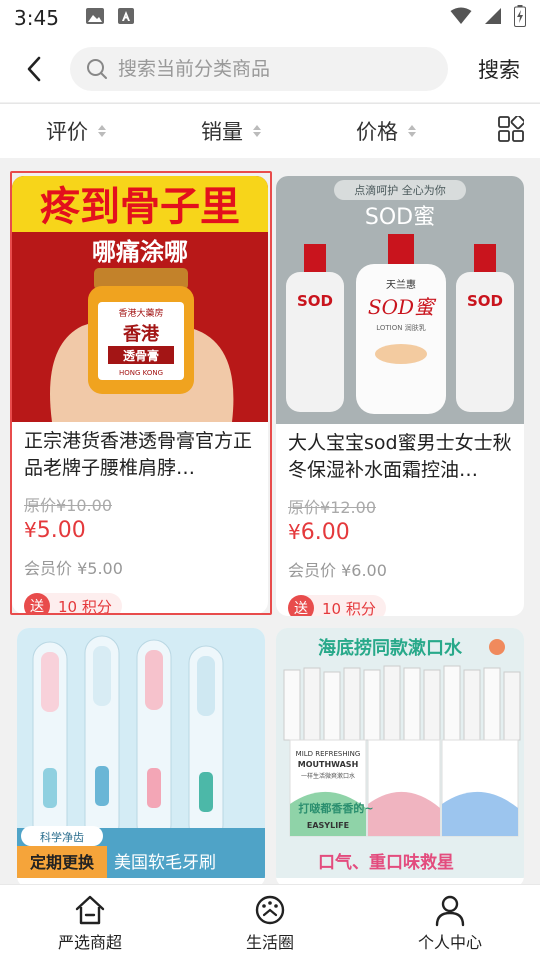 This screenshot has height=960, width=540. Describe the element at coordinates (461, 18) in the screenshot. I see `wifi-icon` at that location.